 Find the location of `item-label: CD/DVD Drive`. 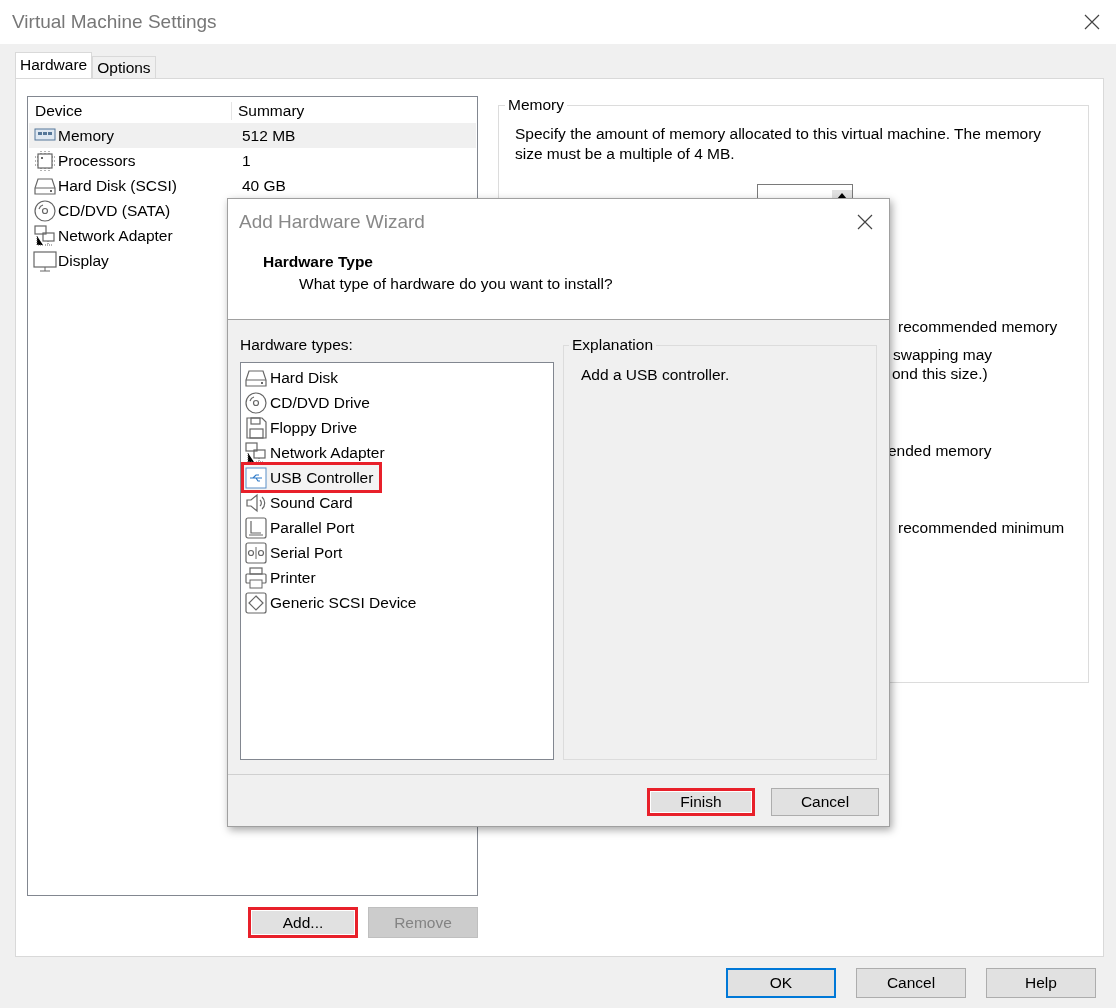

item-label: CD/DVD Drive is located at coordinates (320, 402).